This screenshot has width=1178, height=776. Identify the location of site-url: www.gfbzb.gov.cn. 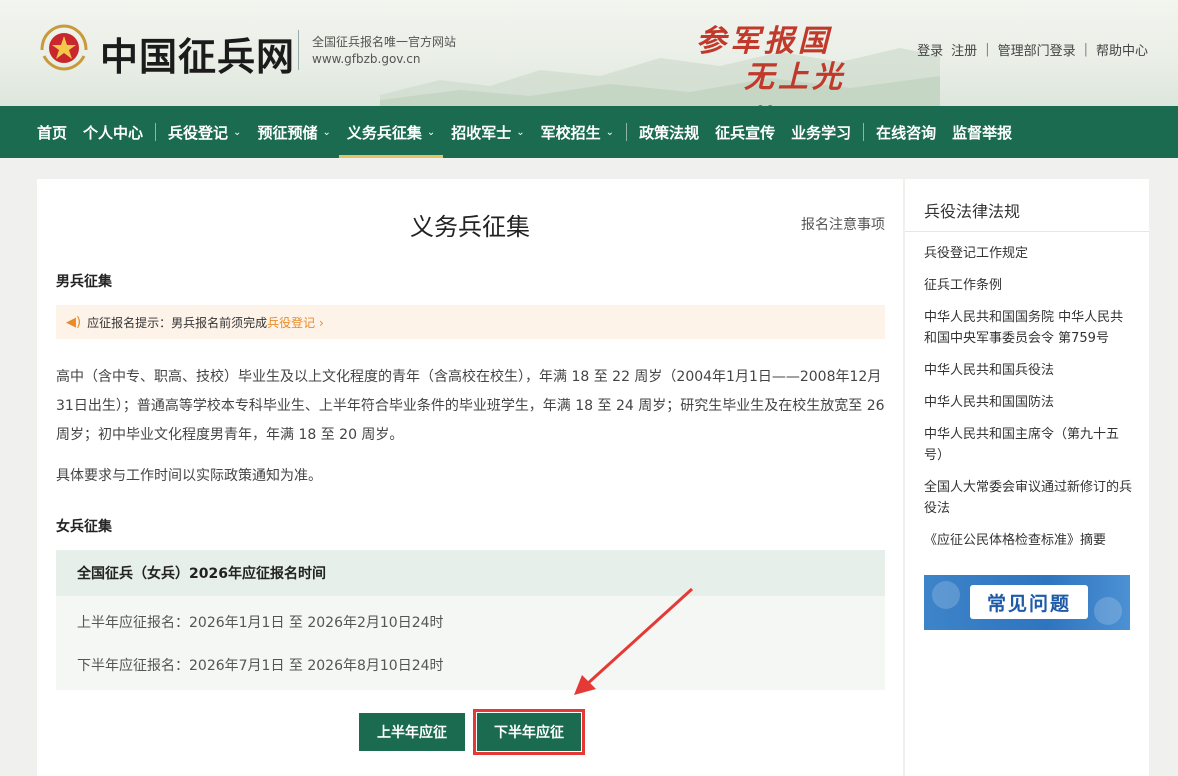
(366, 59).